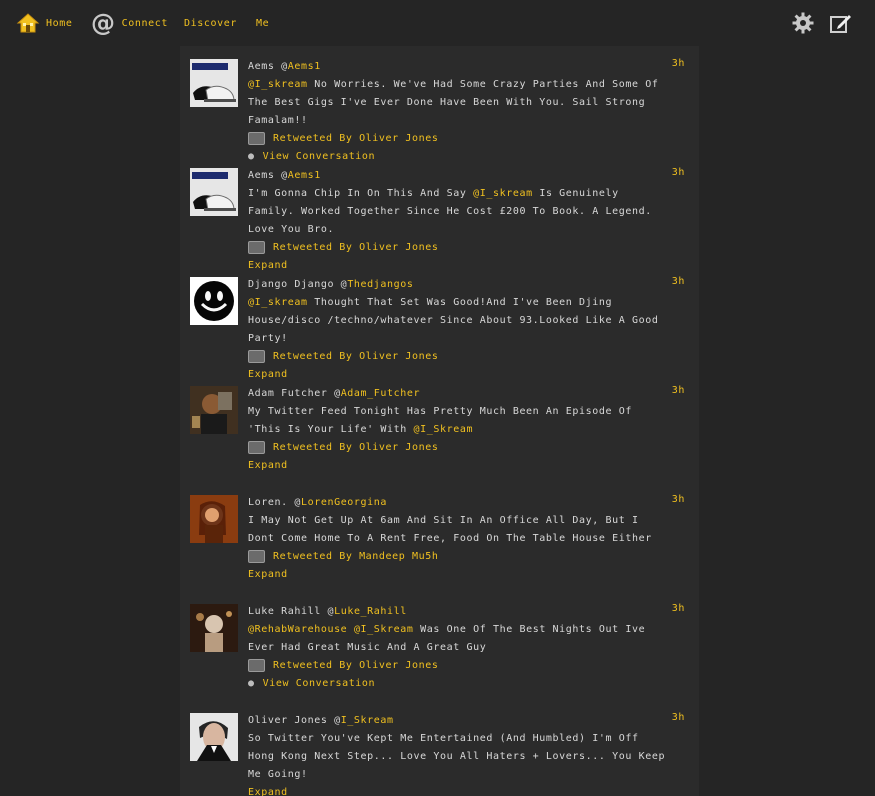 This screenshot has height=796, width=875. What do you see at coordinates (457, 721) in the screenshot?
I see `tweet-author: Oliver Jones @I_Skream` at bounding box center [457, 721].